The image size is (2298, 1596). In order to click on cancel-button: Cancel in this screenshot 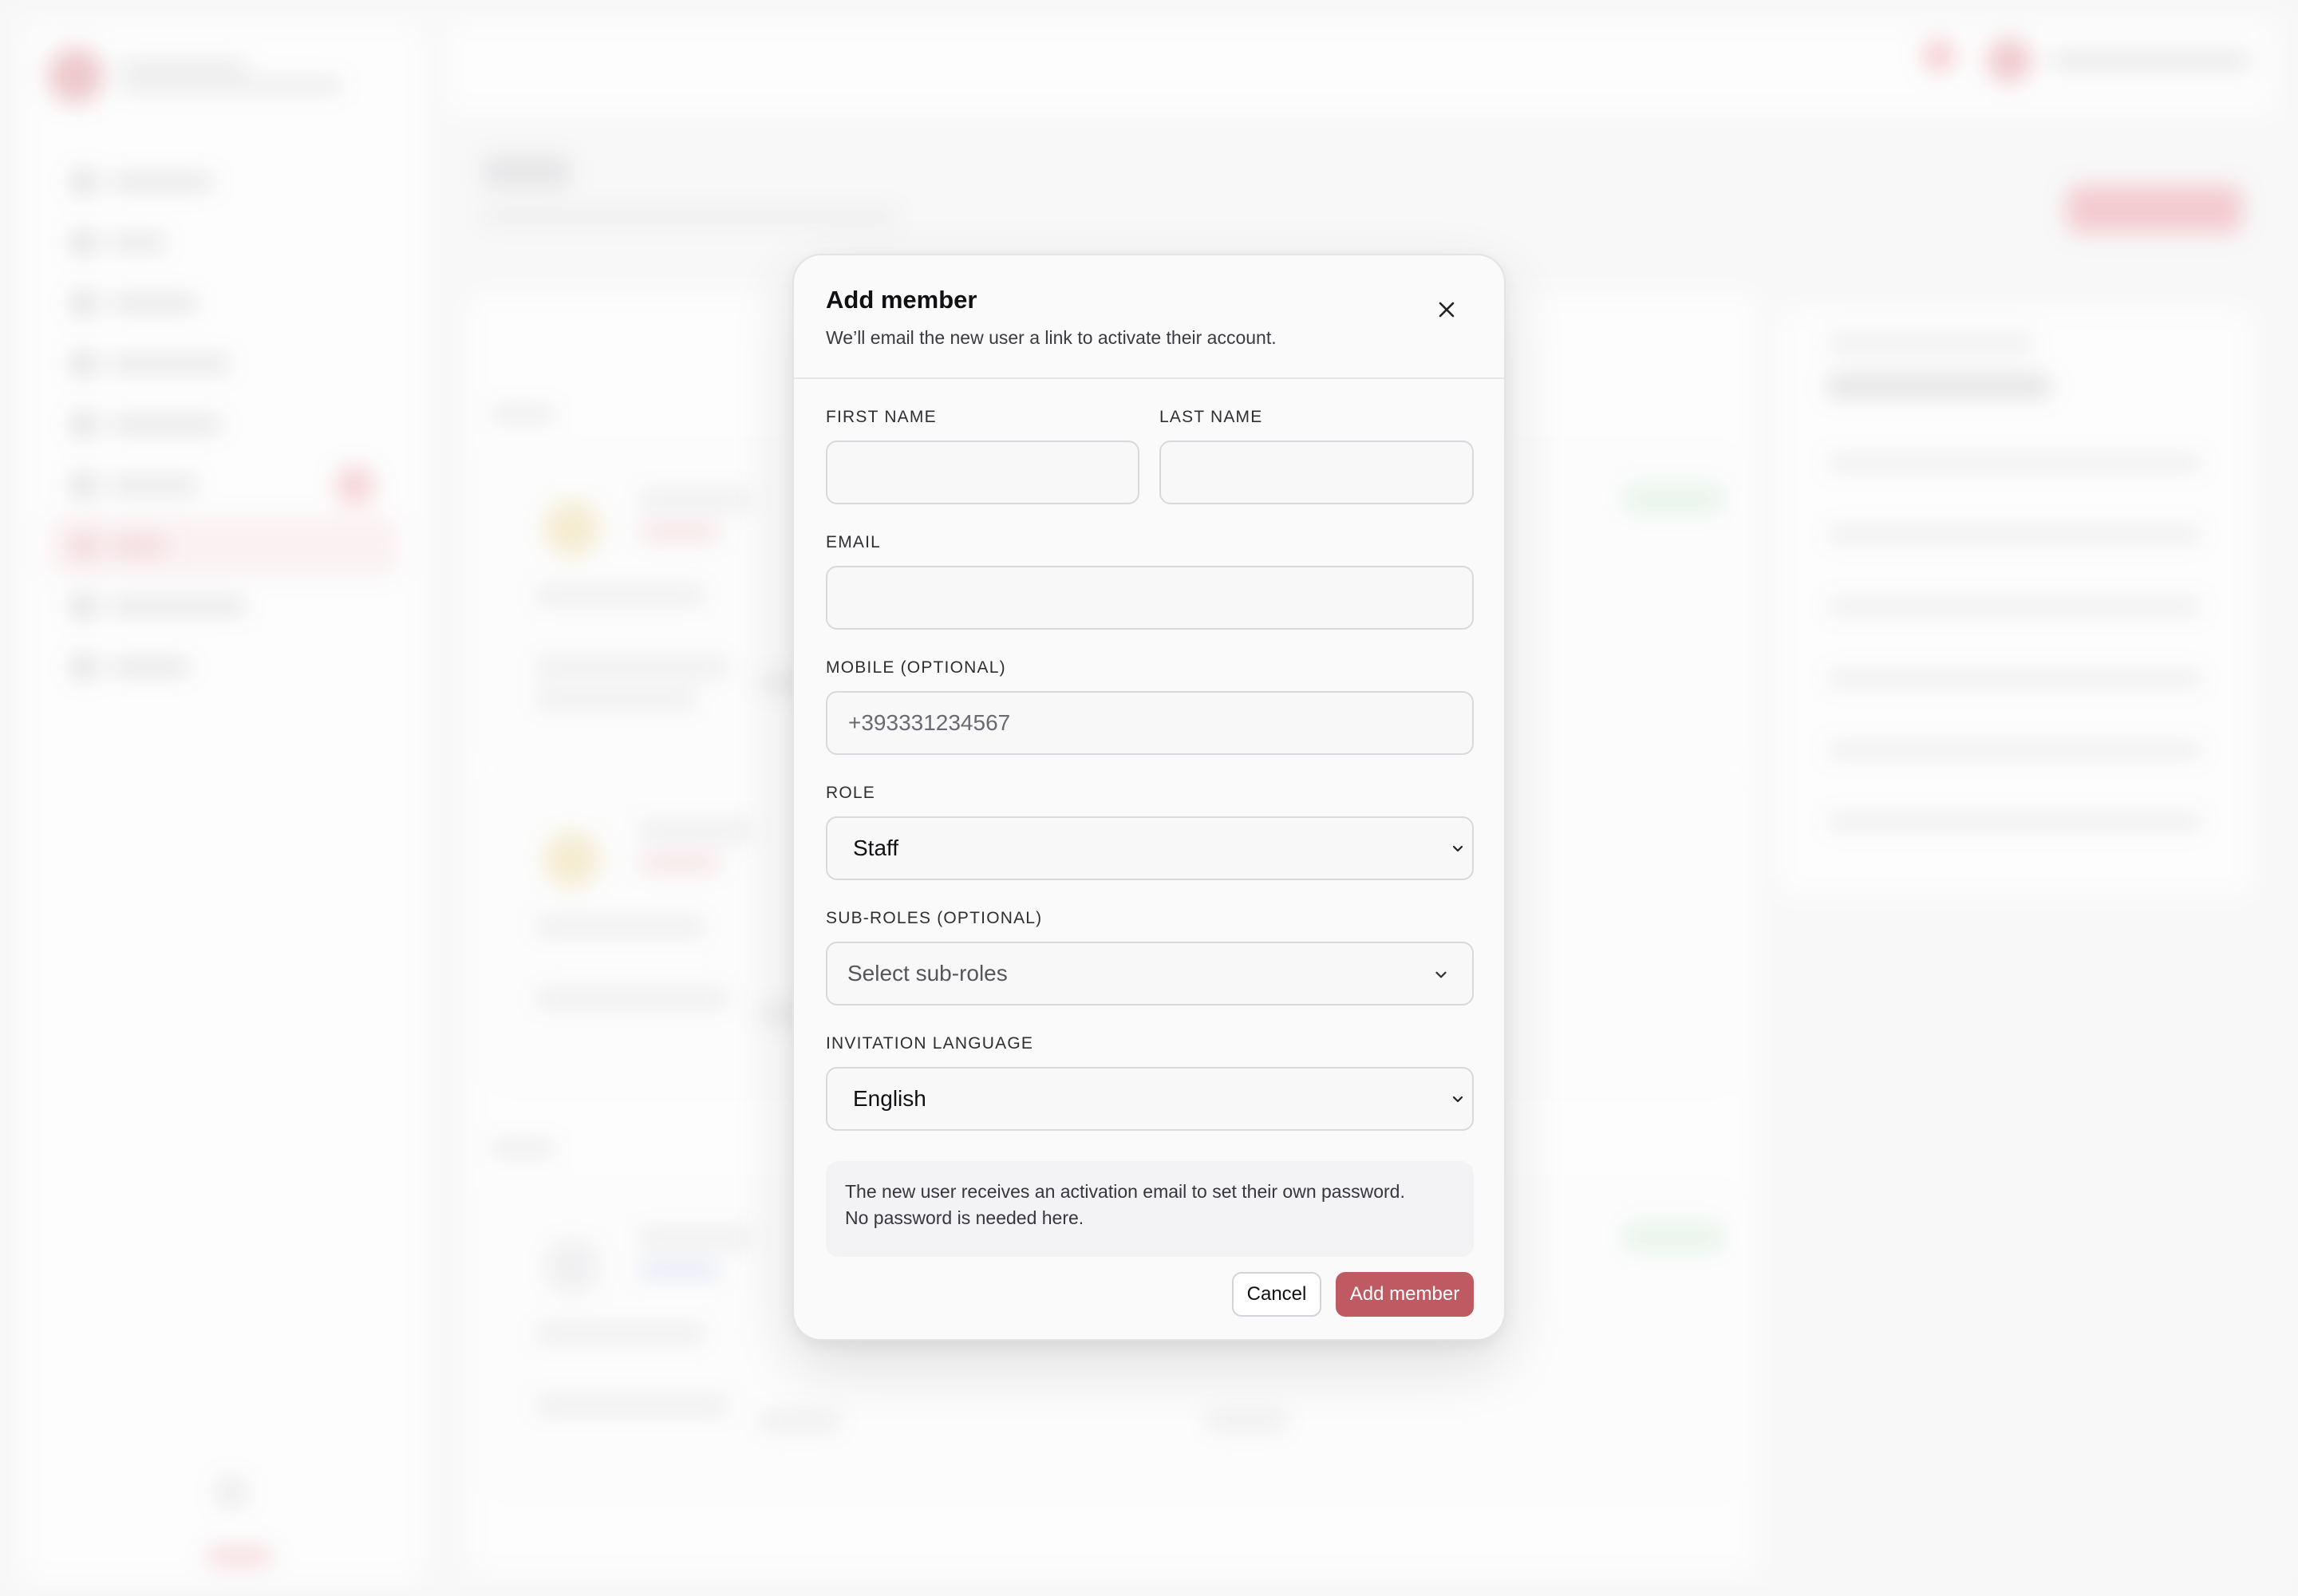, I will do `click(1277, 1294)`.